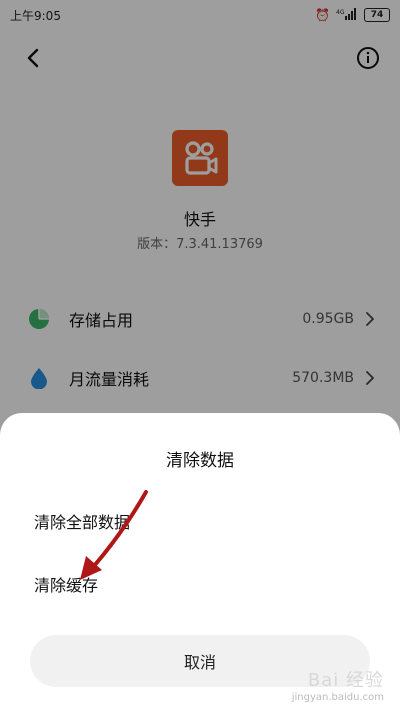 Image resolution: width=400 pixels, height=711 pixels. What do you see at coordinates (200, 461) in the screenshot?
I see `sheet-title: 清除数据` at bounding box center [200, 461].